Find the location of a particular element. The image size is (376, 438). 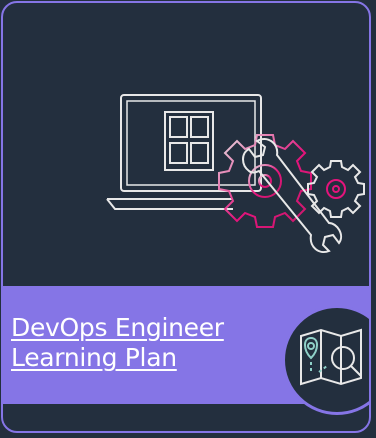

learning-plan-title-link: DevOps Engineer Learning Plan is located at coordinates (117, 343).